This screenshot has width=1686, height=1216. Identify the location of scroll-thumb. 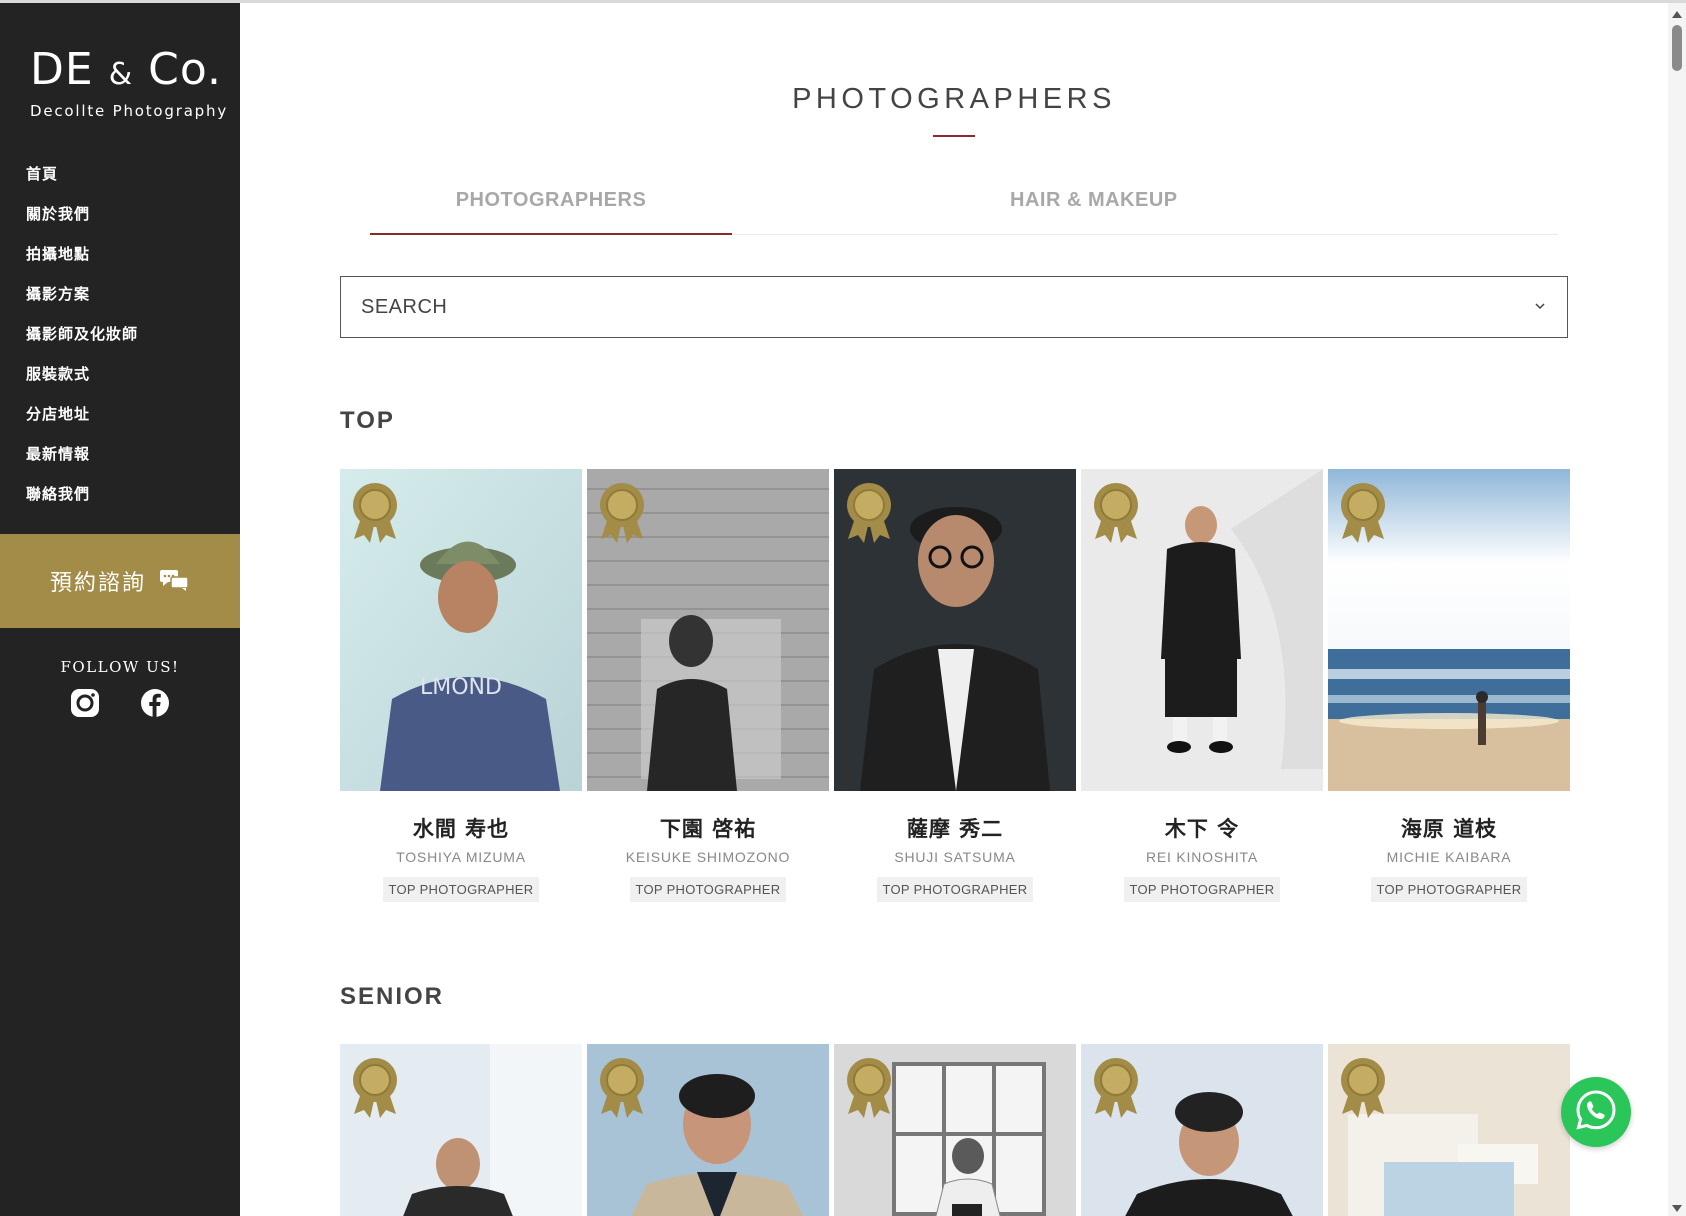
(1677, 48).